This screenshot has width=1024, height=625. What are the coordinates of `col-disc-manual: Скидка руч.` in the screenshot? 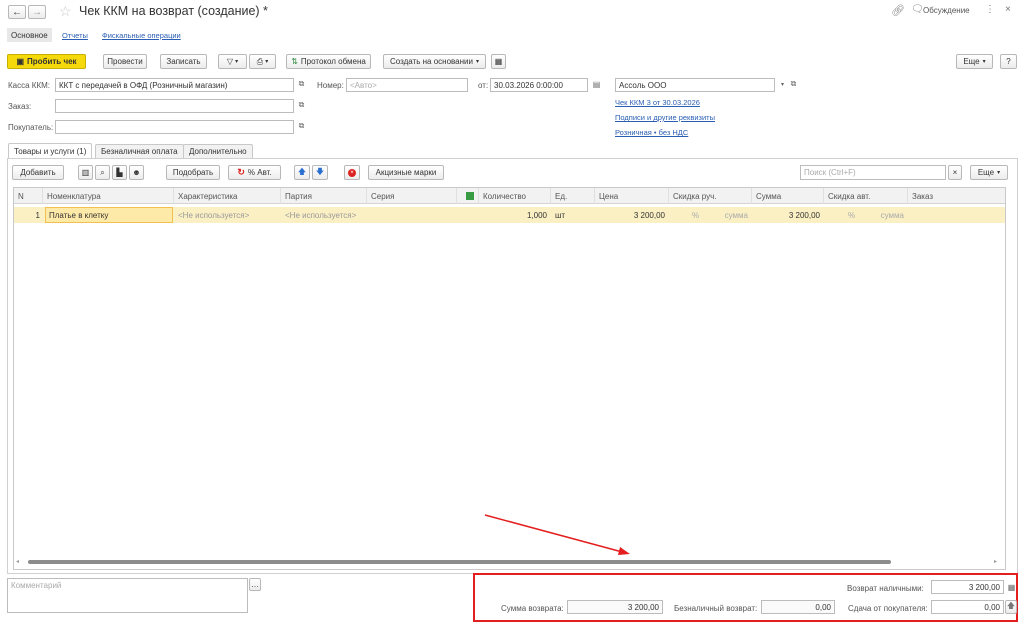 It's located at (710, 196).